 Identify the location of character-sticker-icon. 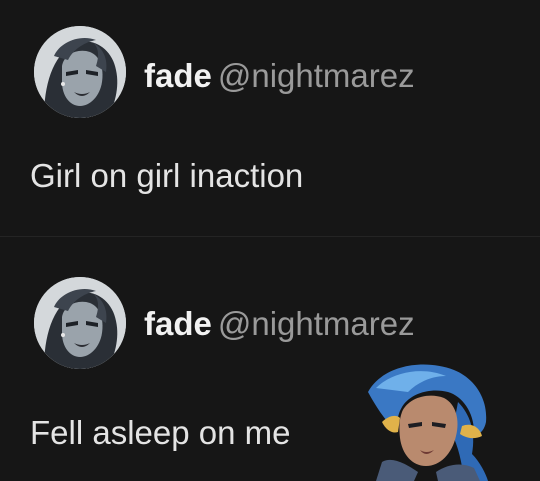
(426, 421).